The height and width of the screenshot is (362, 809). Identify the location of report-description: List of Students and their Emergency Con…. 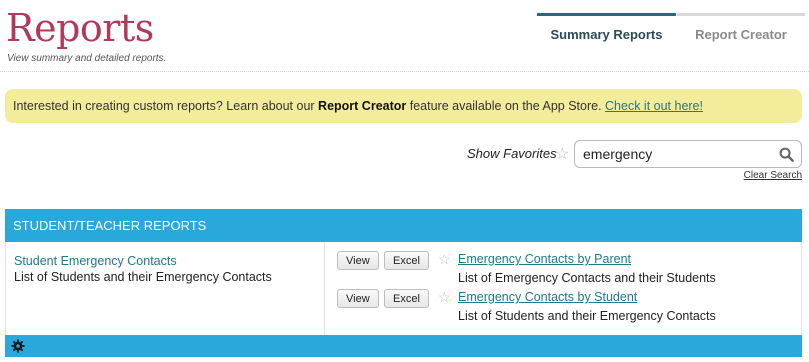
(587, 316).